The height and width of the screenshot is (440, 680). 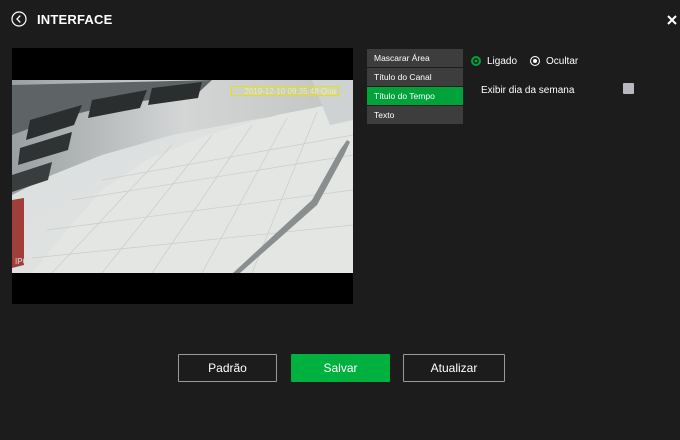 What do you see at coordinates (415, 58) in the screenshot?
I see `menu-item-mascarar-area: Mascarar Área` at bounding box center [415, 58].